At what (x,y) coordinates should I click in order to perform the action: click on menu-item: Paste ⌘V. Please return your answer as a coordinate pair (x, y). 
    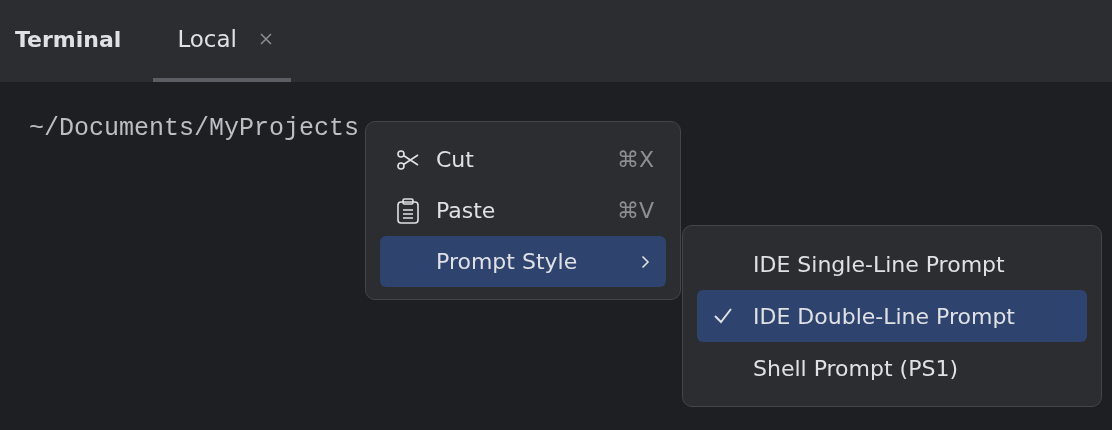
    Looking at the image, I should click on (523, 210).